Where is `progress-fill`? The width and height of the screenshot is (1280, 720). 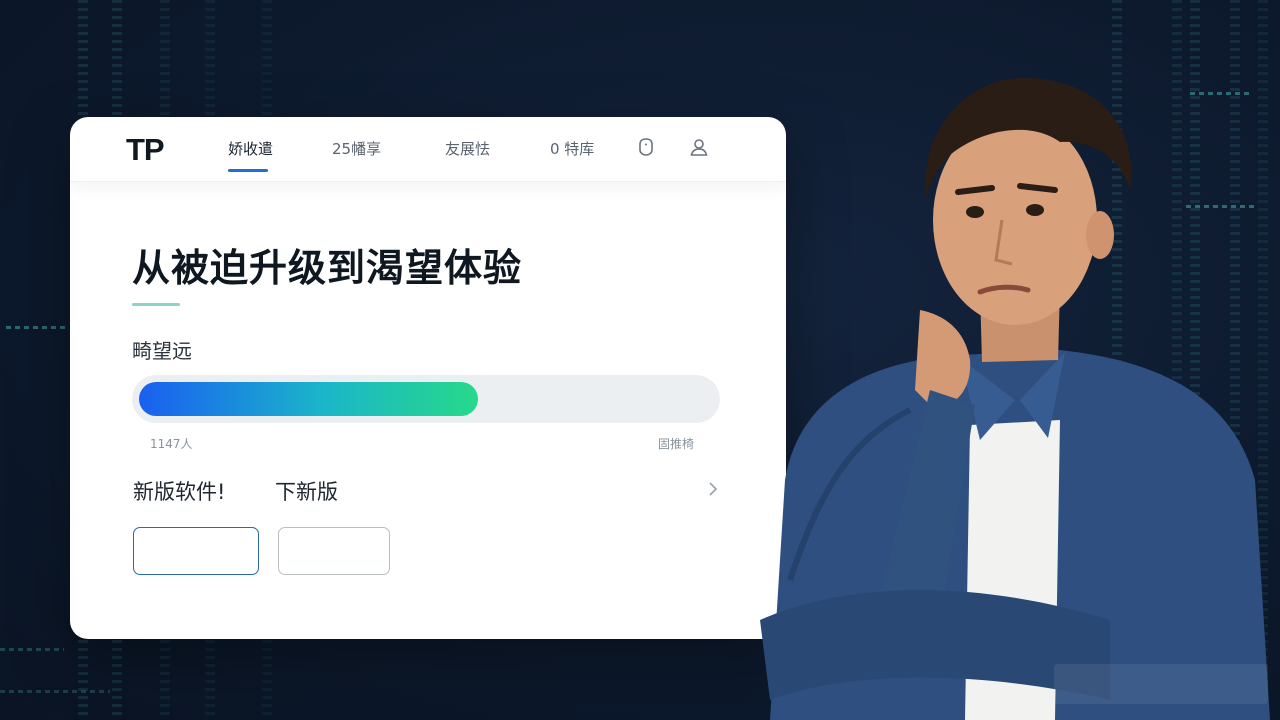
progress-fill is located at coordinates (308, 399).